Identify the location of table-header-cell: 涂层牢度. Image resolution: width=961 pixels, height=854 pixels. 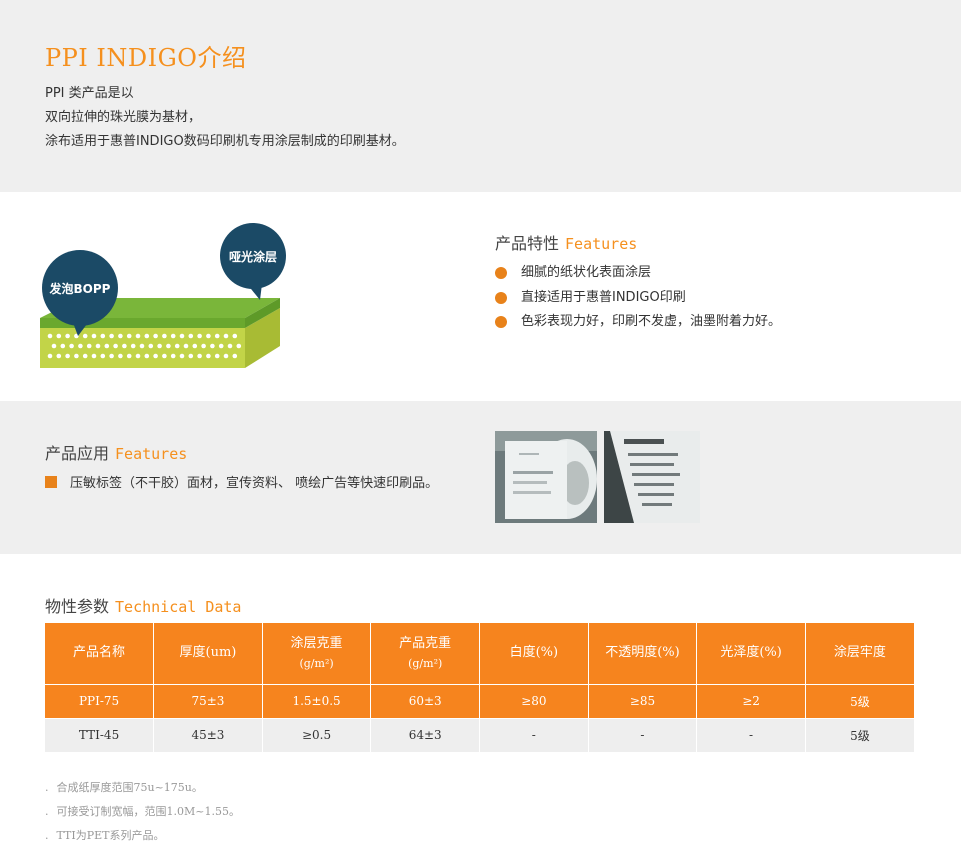
(859, 654).